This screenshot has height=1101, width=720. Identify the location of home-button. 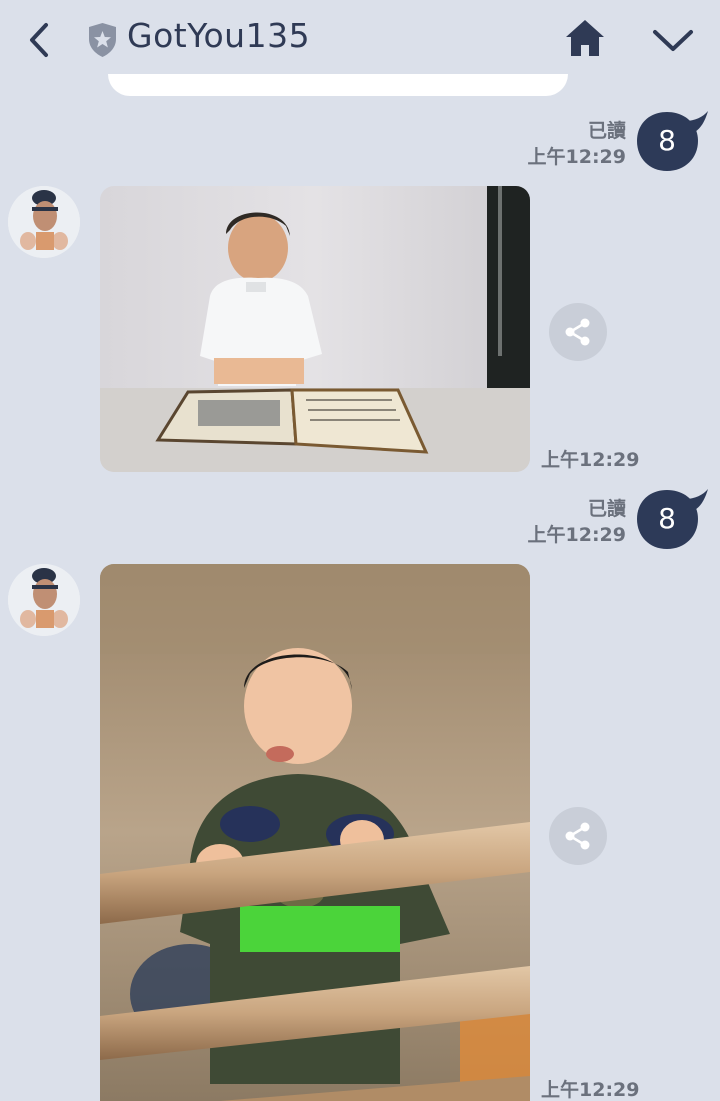
(585, 38).